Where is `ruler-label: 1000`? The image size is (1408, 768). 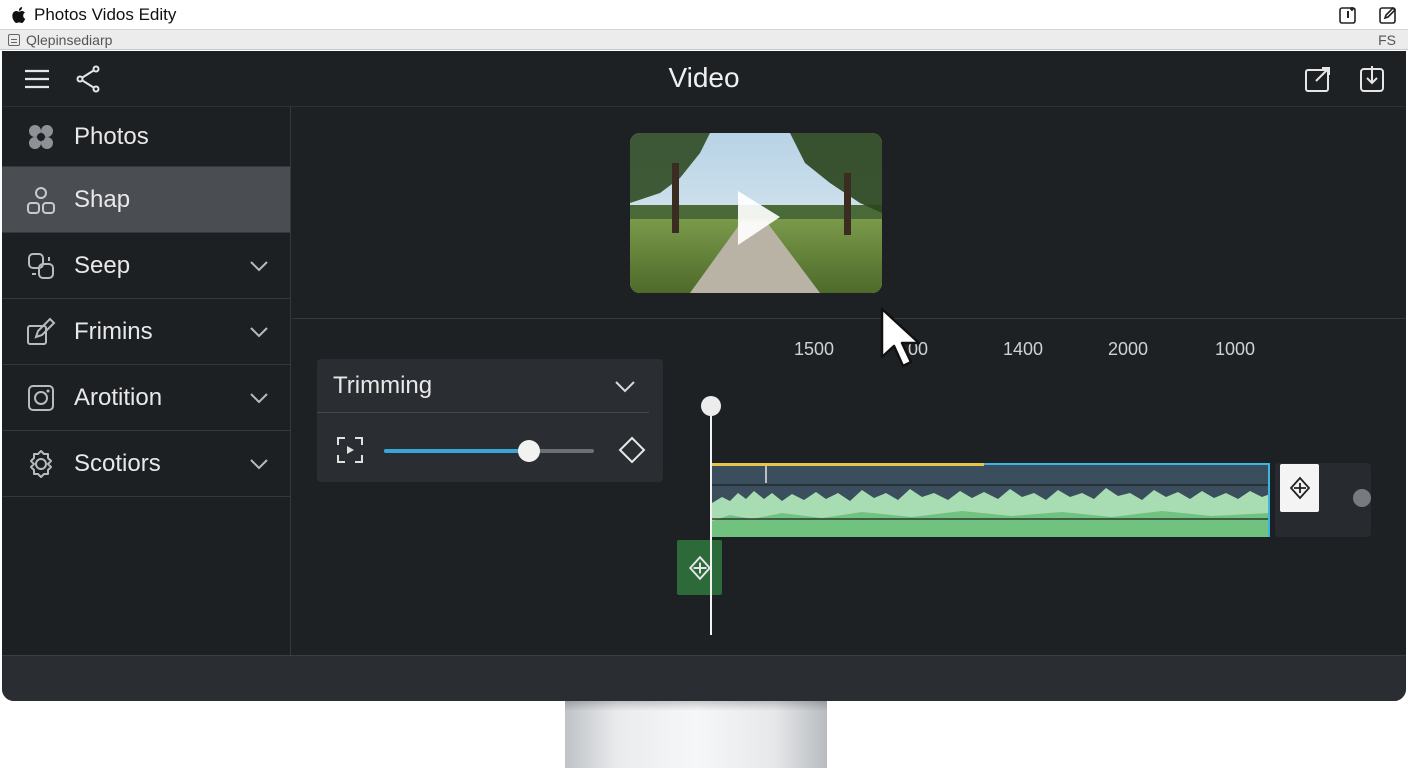
ruler-label: 1000 is located at coordinates (1235, 349).